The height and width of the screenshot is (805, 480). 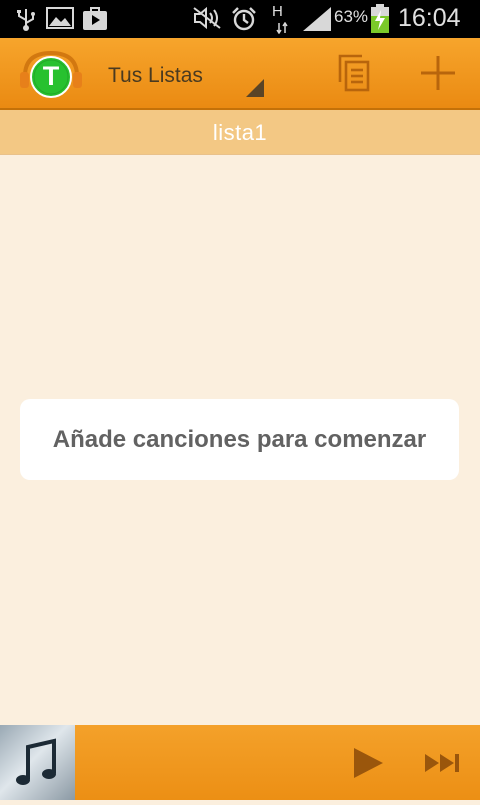 I want to click on list-selector-spinner: Tus Listas, so click(x=185, y=76).